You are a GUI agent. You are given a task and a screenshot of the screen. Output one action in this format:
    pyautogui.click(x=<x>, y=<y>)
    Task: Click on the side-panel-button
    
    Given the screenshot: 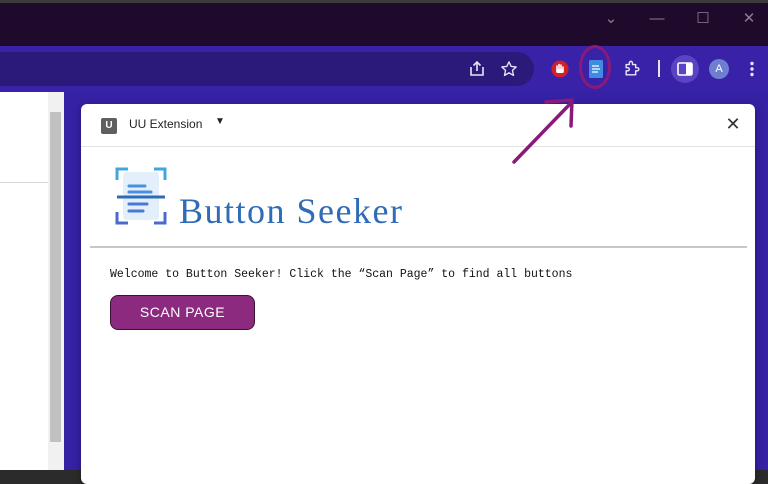 What is the action you would take?
    pyautogui.click(x=685, y=69)
    